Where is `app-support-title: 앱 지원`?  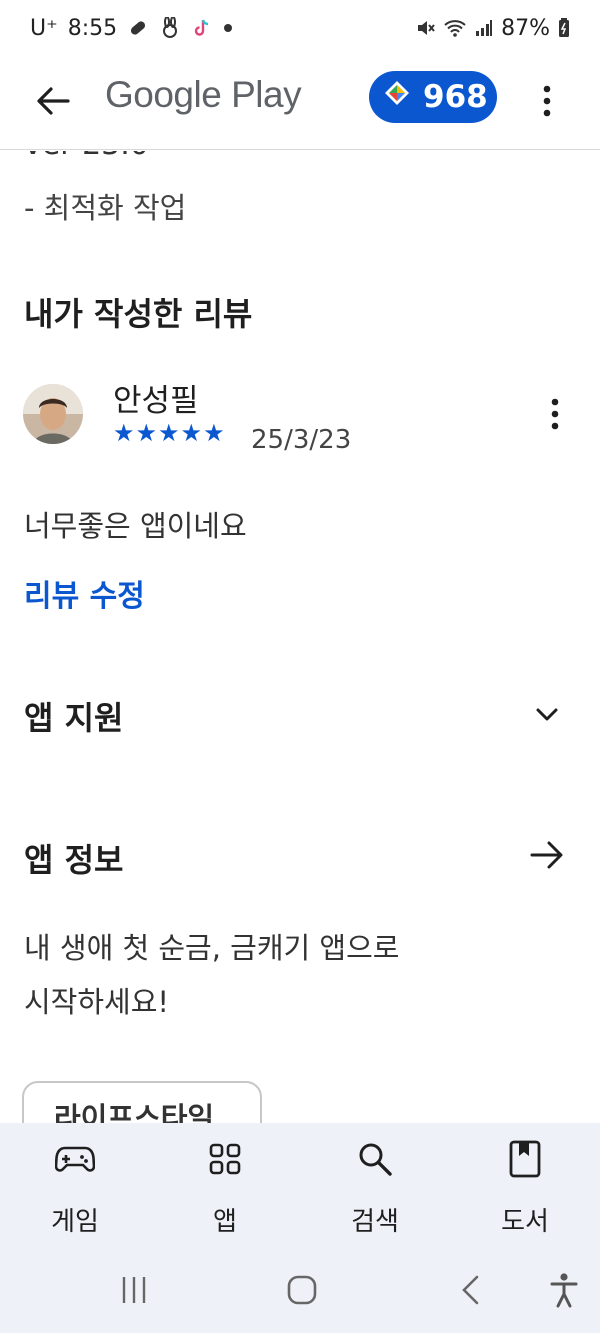
app-support-title: 앱 지원 is located at coordinates (73, 716).